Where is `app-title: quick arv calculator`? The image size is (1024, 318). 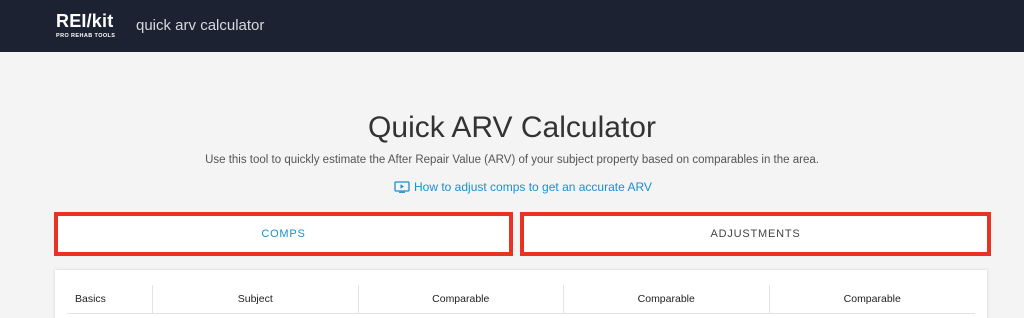
app-title: quick arv calculator is located at coordinates (200, 25).